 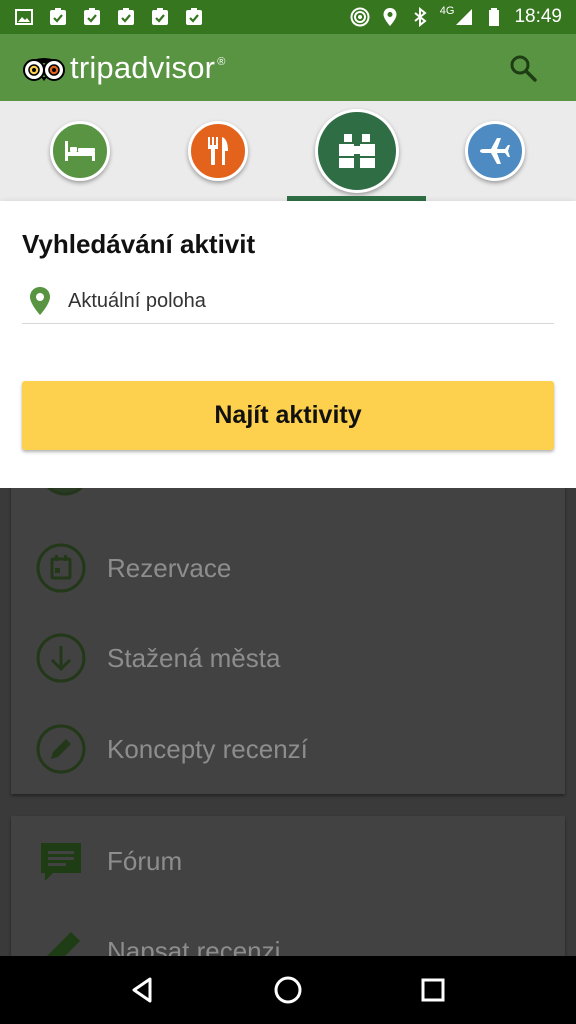 I want to click on home-button, so click(x=288, y=990).